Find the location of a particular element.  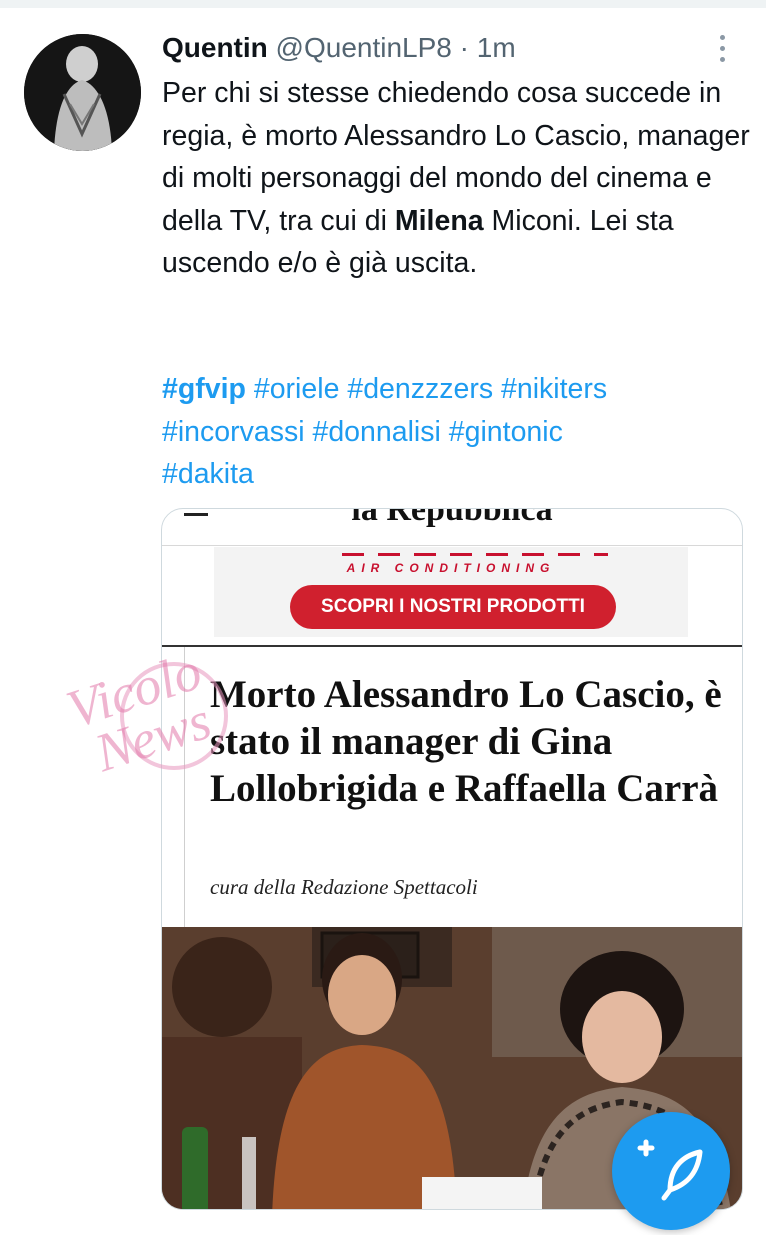

hashtag-link: #dakita is located at coordinates (208, 474).